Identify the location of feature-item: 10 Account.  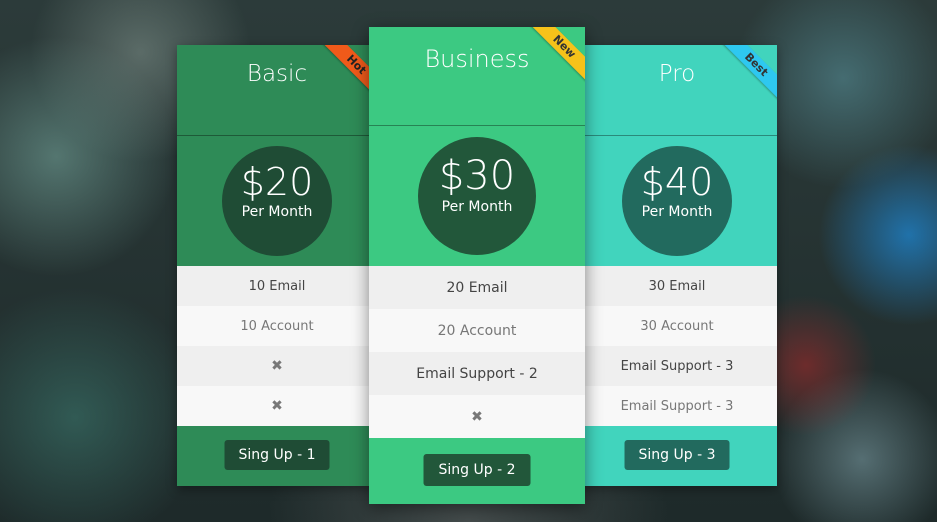
(277, 326).